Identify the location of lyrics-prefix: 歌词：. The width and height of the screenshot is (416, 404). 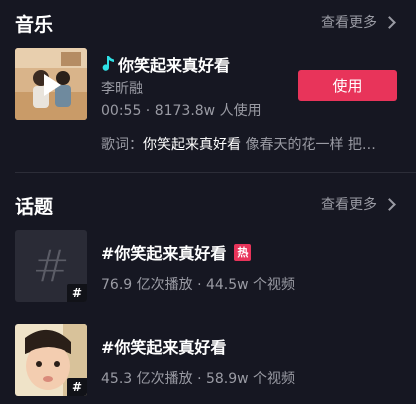
(122, 145).